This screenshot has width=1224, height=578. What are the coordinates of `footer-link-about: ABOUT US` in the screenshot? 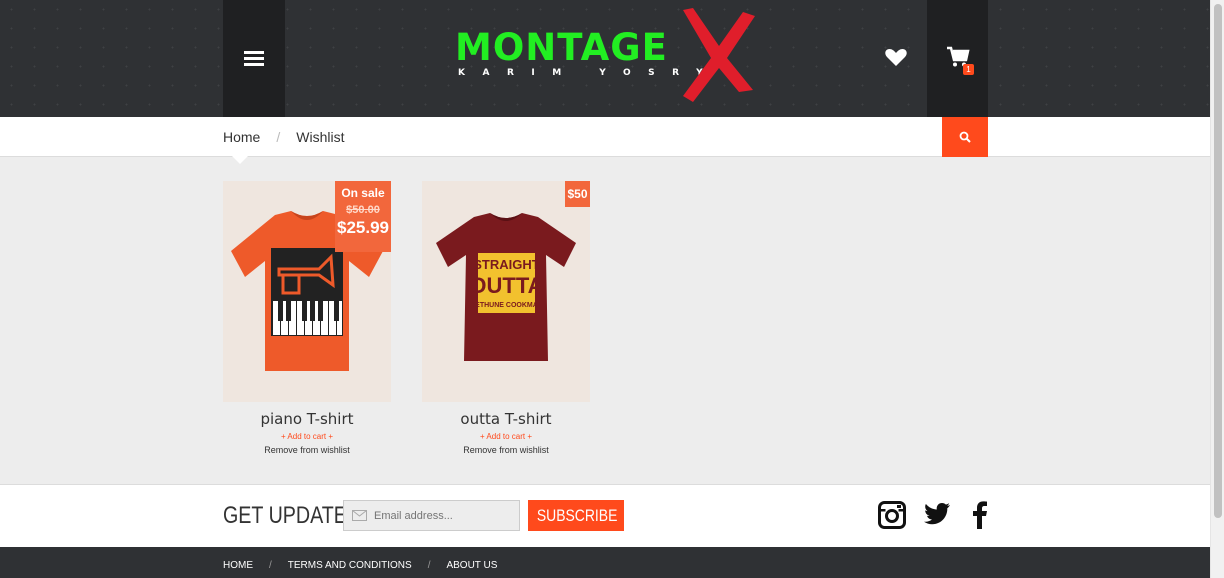 It's located at (471, 565).